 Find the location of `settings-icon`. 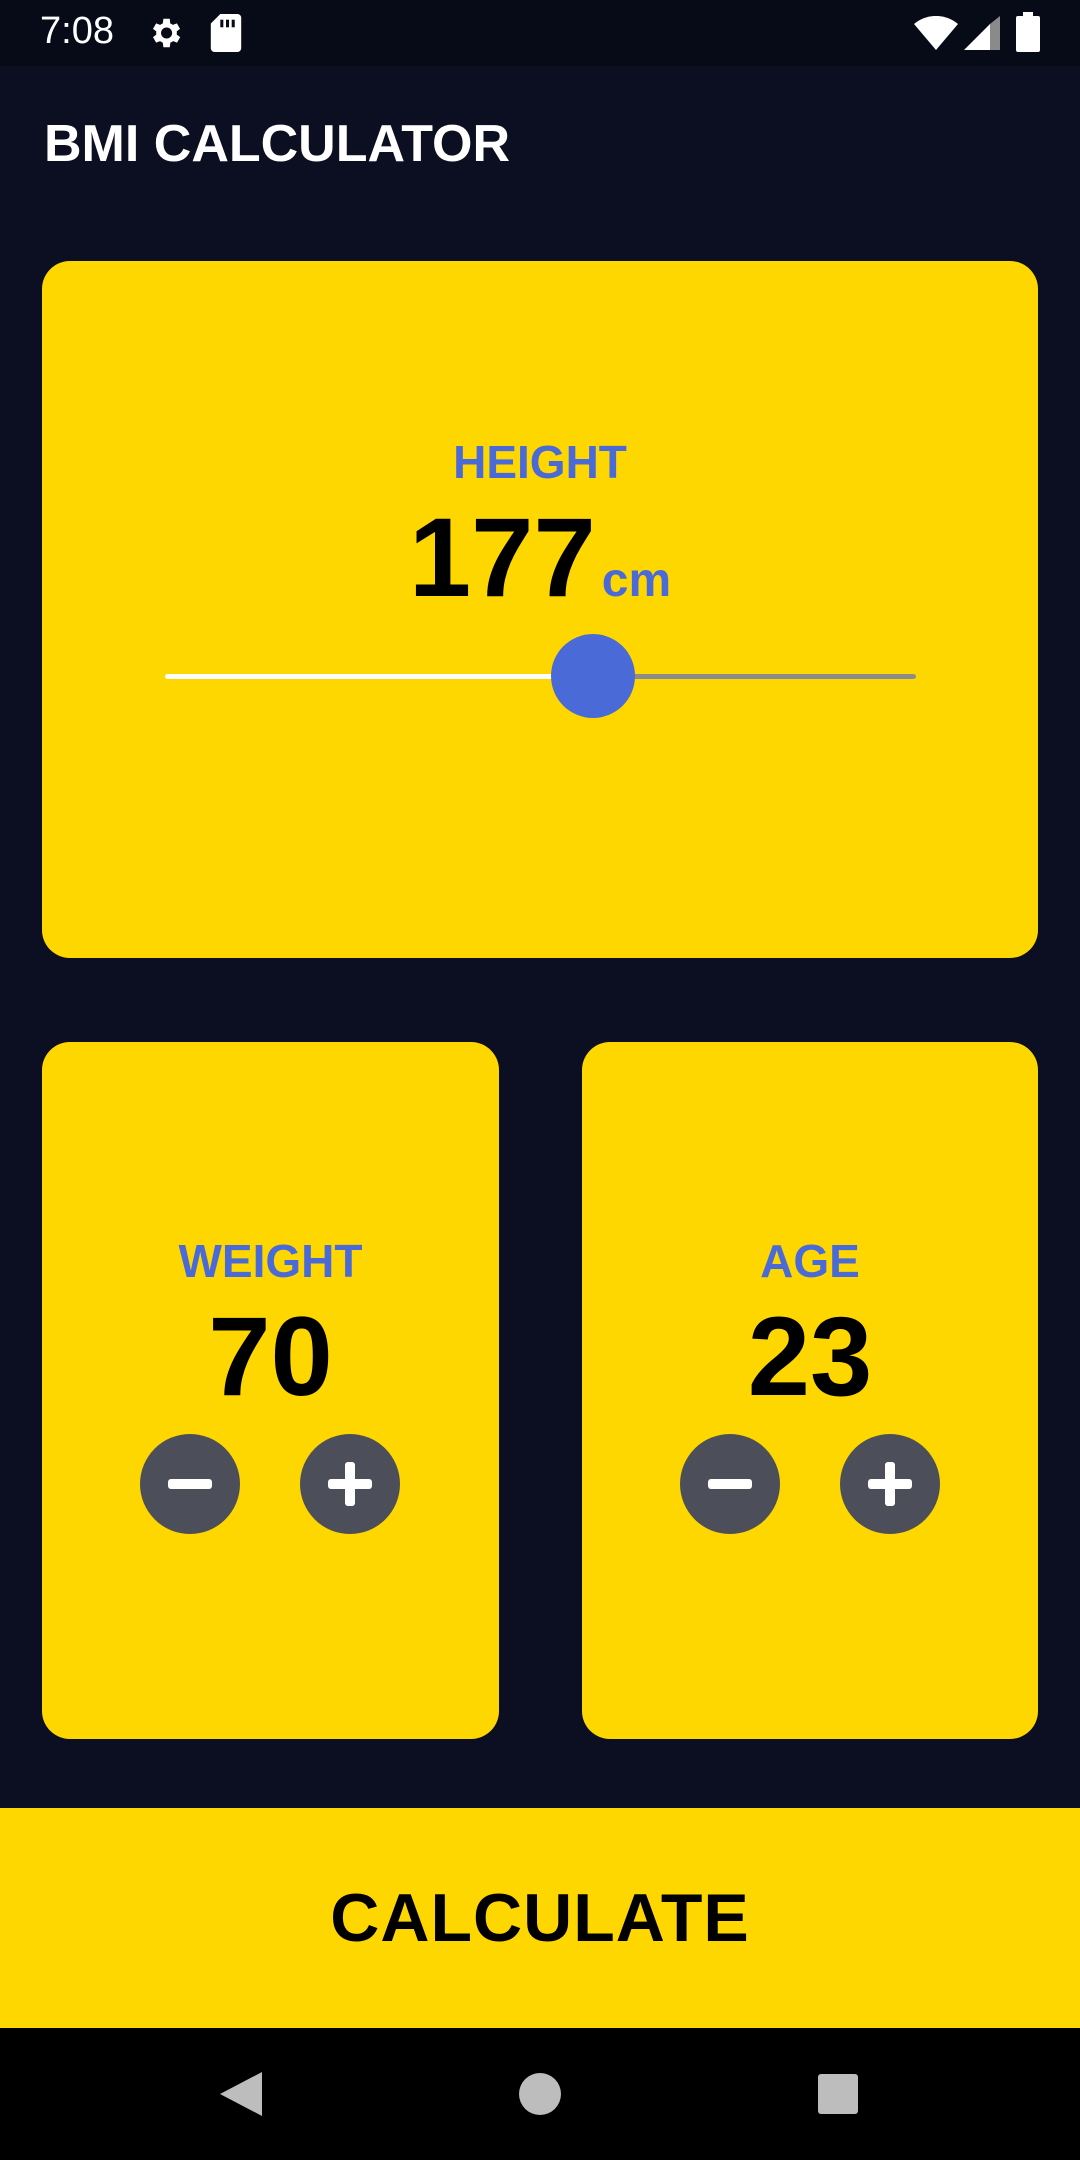

settings-icon is located at coordinates (165, 35).